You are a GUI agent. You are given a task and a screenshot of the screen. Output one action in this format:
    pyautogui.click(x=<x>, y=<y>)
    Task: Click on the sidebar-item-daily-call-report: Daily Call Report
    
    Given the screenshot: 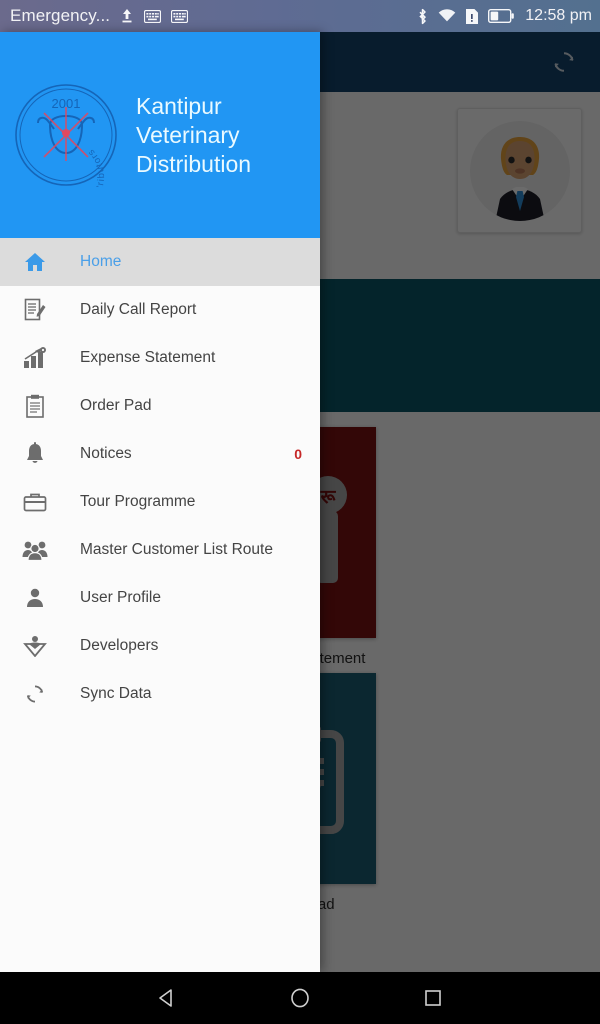 What is the action you would take?
    pyautogui.click(x=160, y=310)
    